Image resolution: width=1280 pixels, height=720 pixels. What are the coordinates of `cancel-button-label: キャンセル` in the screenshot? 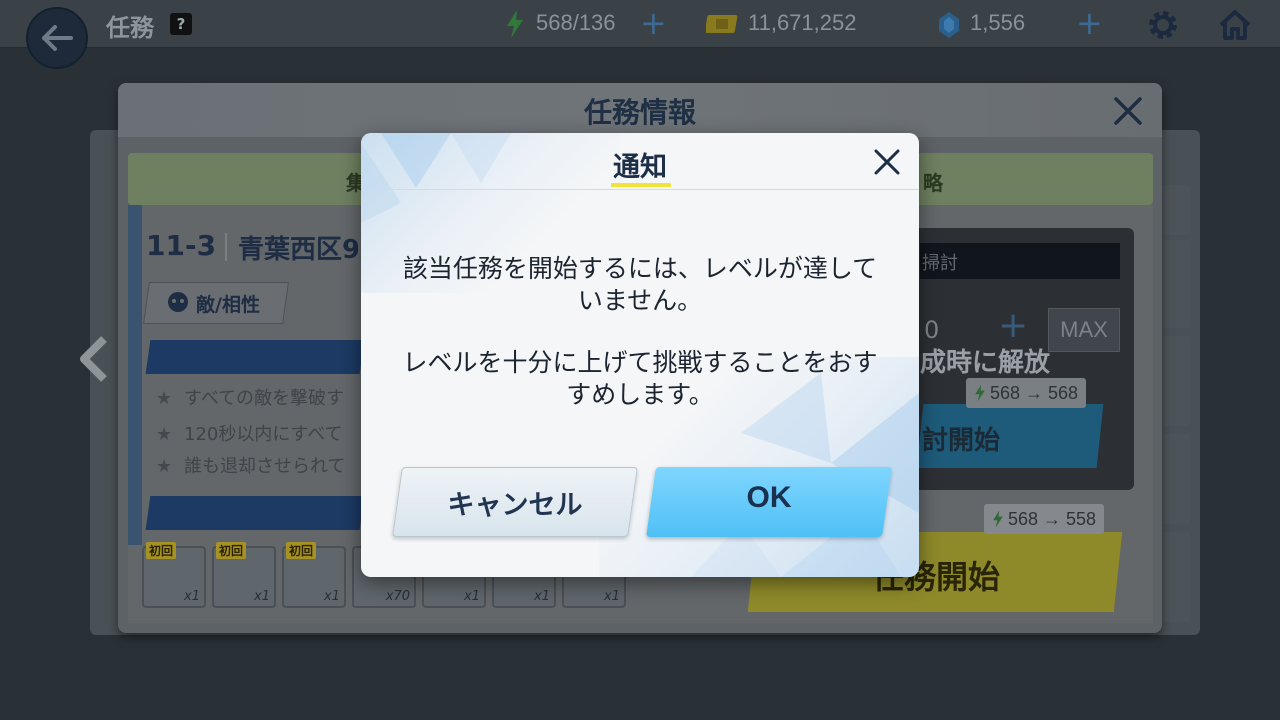 It's located at (515, 505).